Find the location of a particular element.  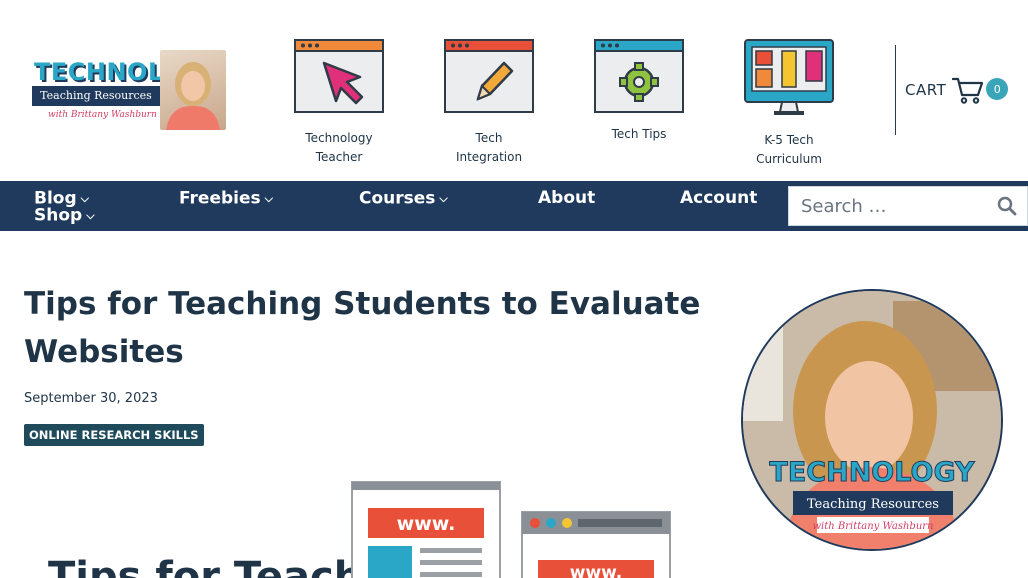

nav-item-about: About is located at coordinates (566, 198).